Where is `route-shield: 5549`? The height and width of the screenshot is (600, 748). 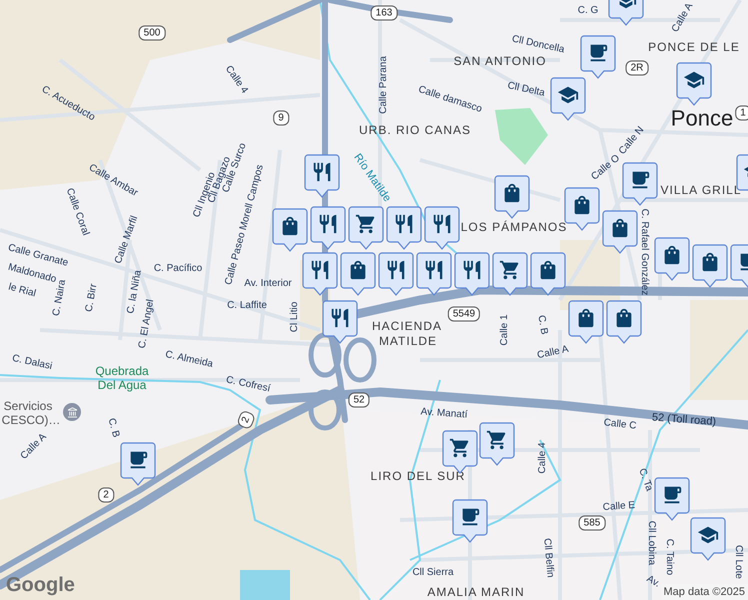 route-shield: 5549 is located at coordinates (464, 314).